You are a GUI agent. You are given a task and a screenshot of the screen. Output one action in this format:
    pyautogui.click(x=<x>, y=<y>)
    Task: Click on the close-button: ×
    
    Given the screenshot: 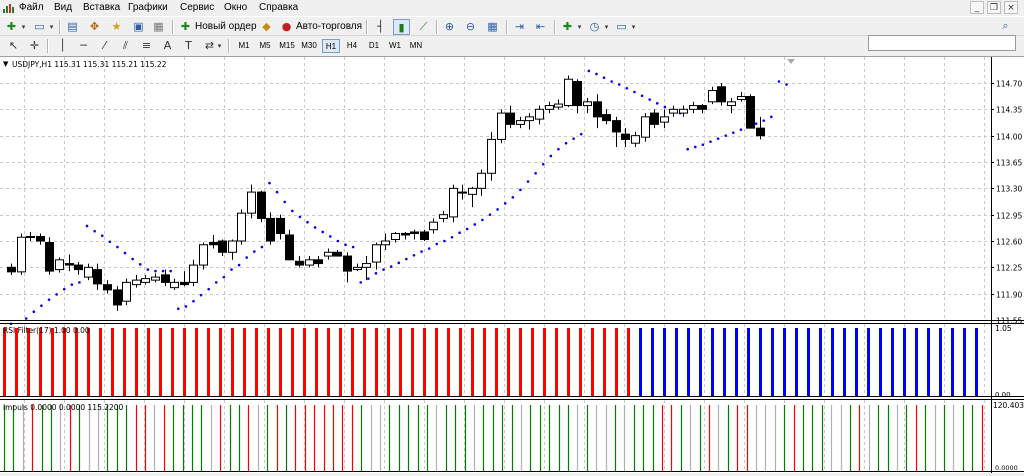 What is the action you would take?
    pyautogui.click(x=1011, y=7)
    